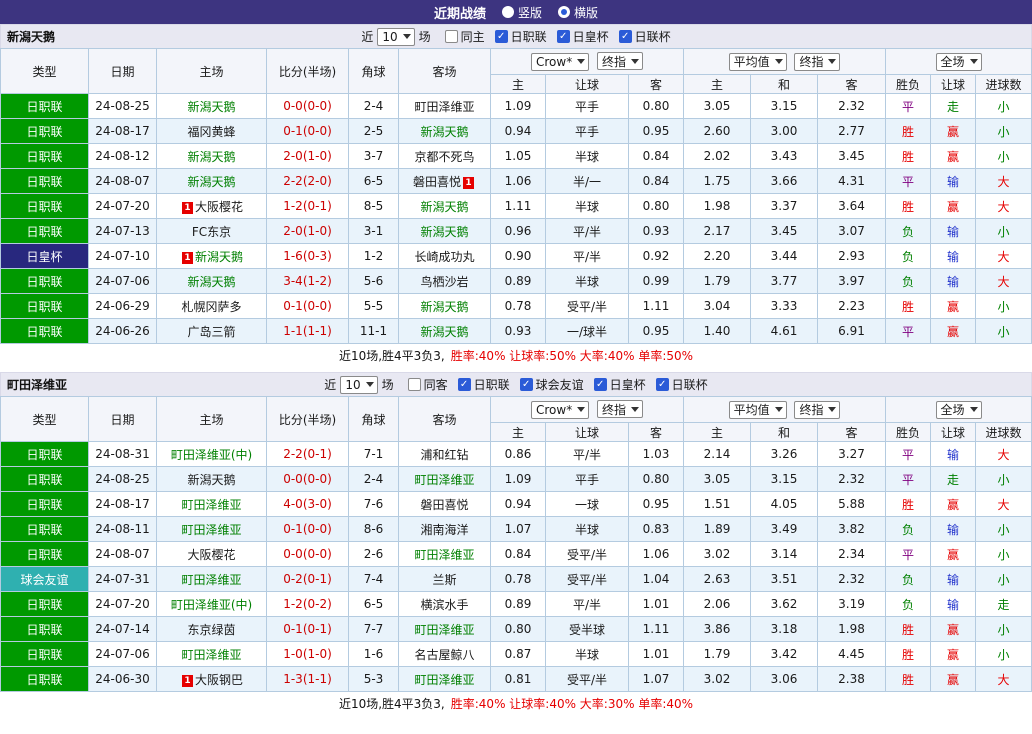 The width and height of the screenshot is (1032, 734). I want to click on team-name: 大阪钢巴, so click(219, 680).